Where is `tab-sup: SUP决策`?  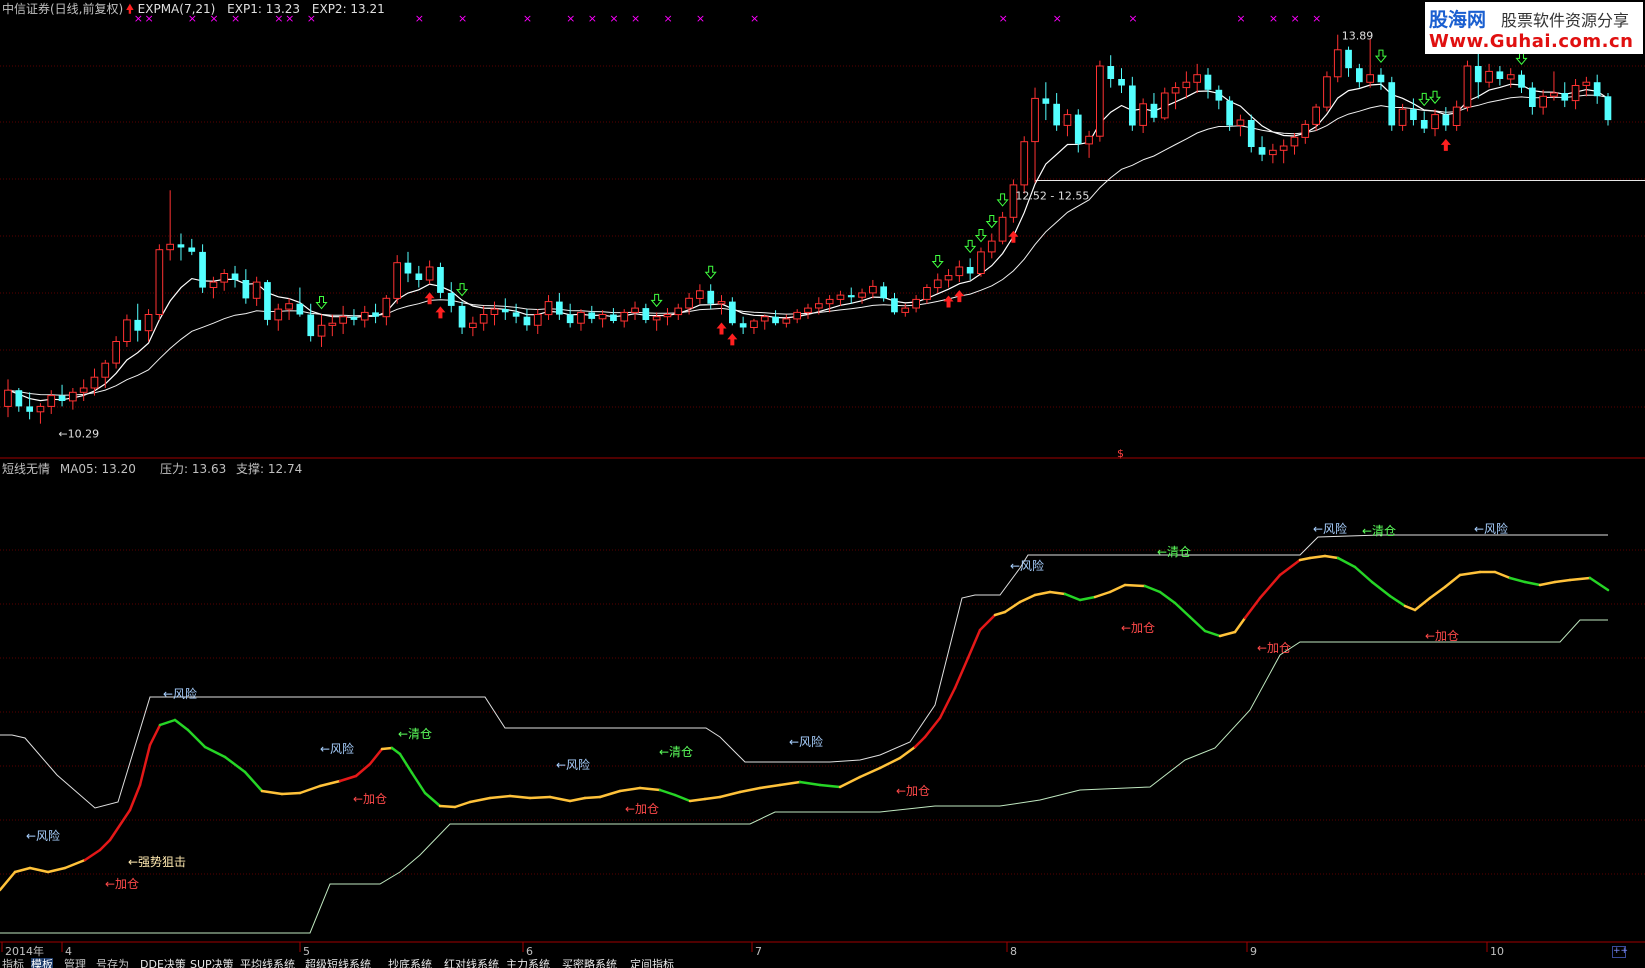 tab-sup: SUP决策 is located at coordinates (212, 963).